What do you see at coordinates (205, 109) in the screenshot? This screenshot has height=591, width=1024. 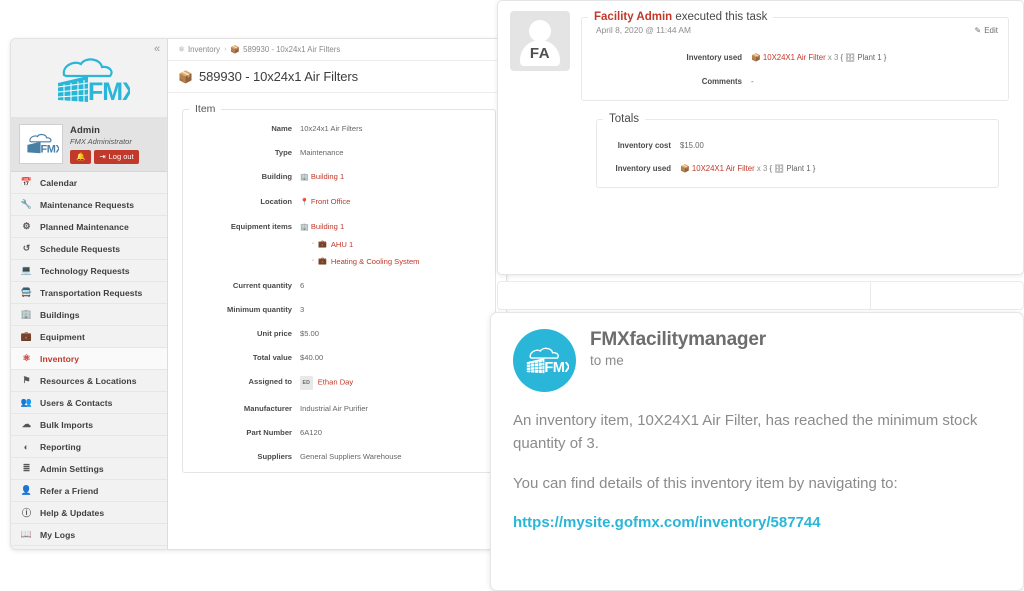 I see `item-card-legend: Item` at bounding box center [205, 109].